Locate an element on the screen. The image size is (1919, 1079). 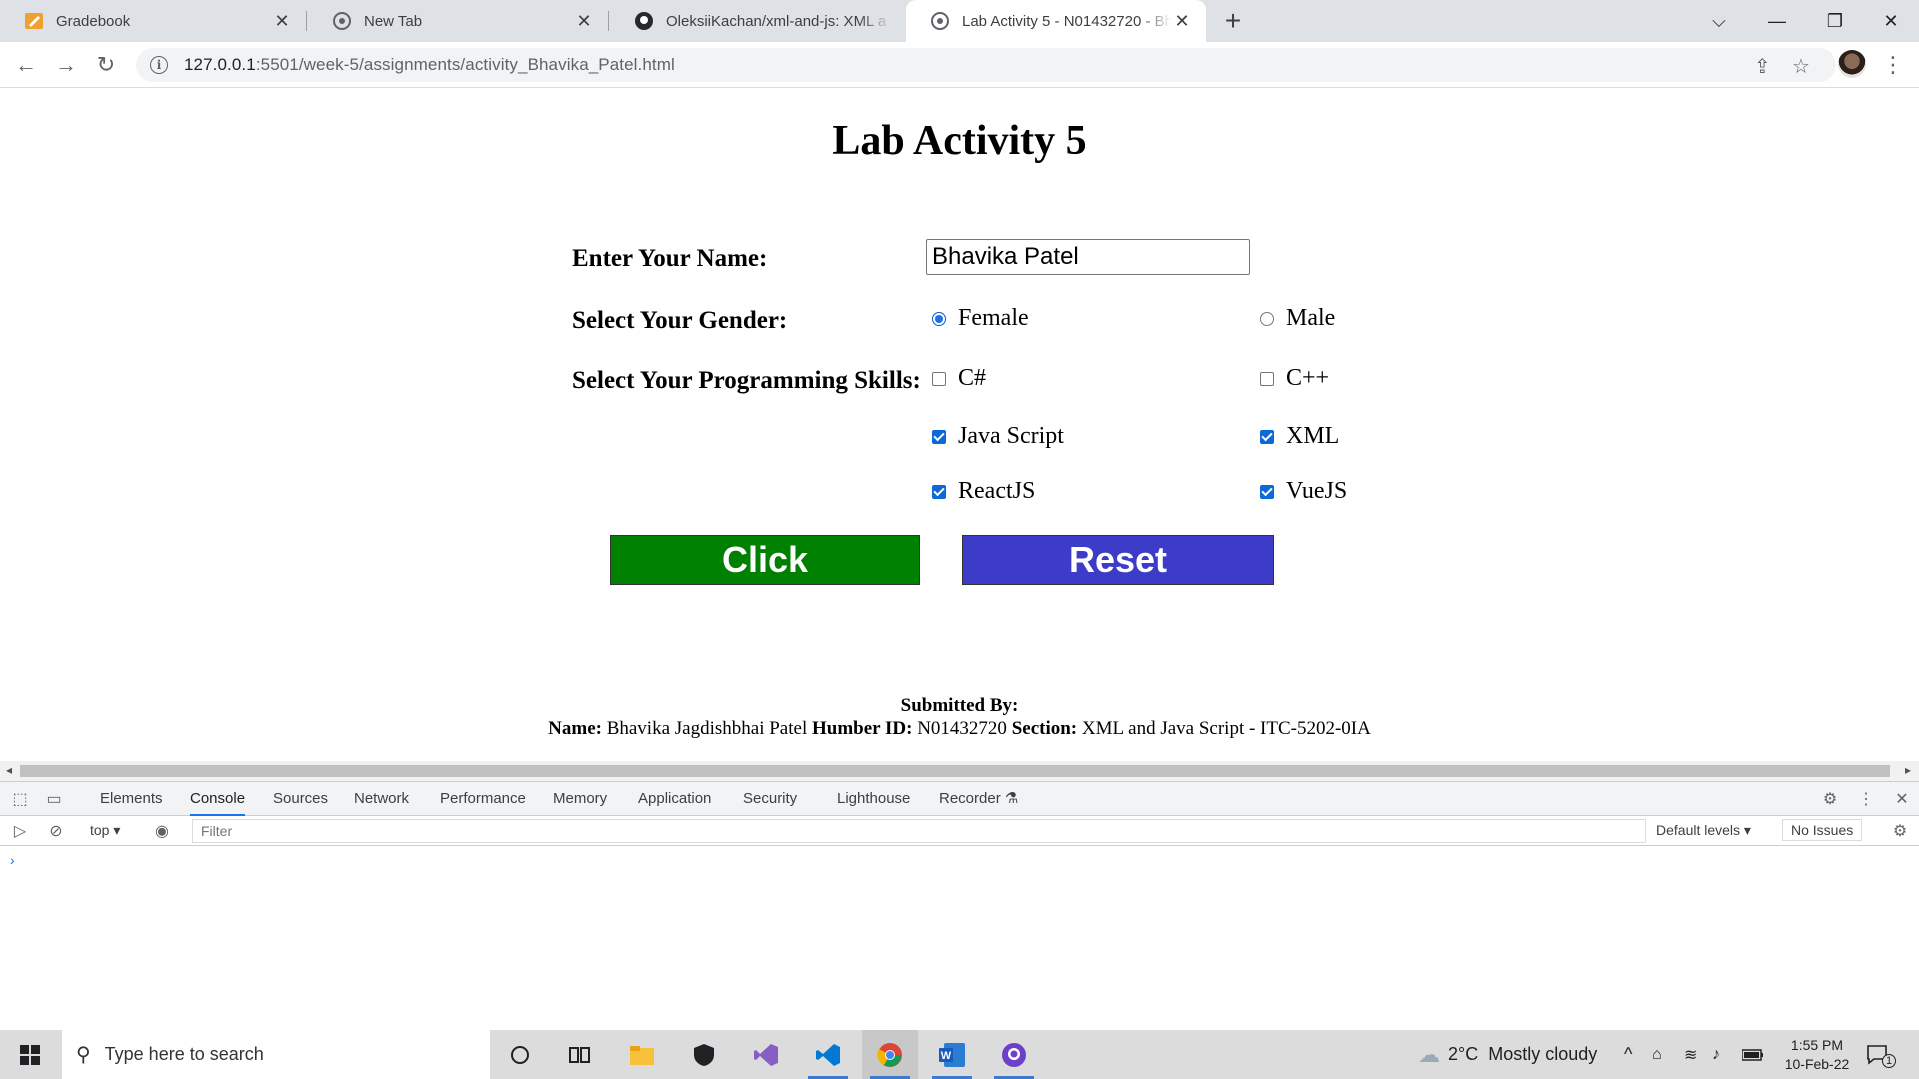
csharp-label: C# is located at coordinates (972, 378).